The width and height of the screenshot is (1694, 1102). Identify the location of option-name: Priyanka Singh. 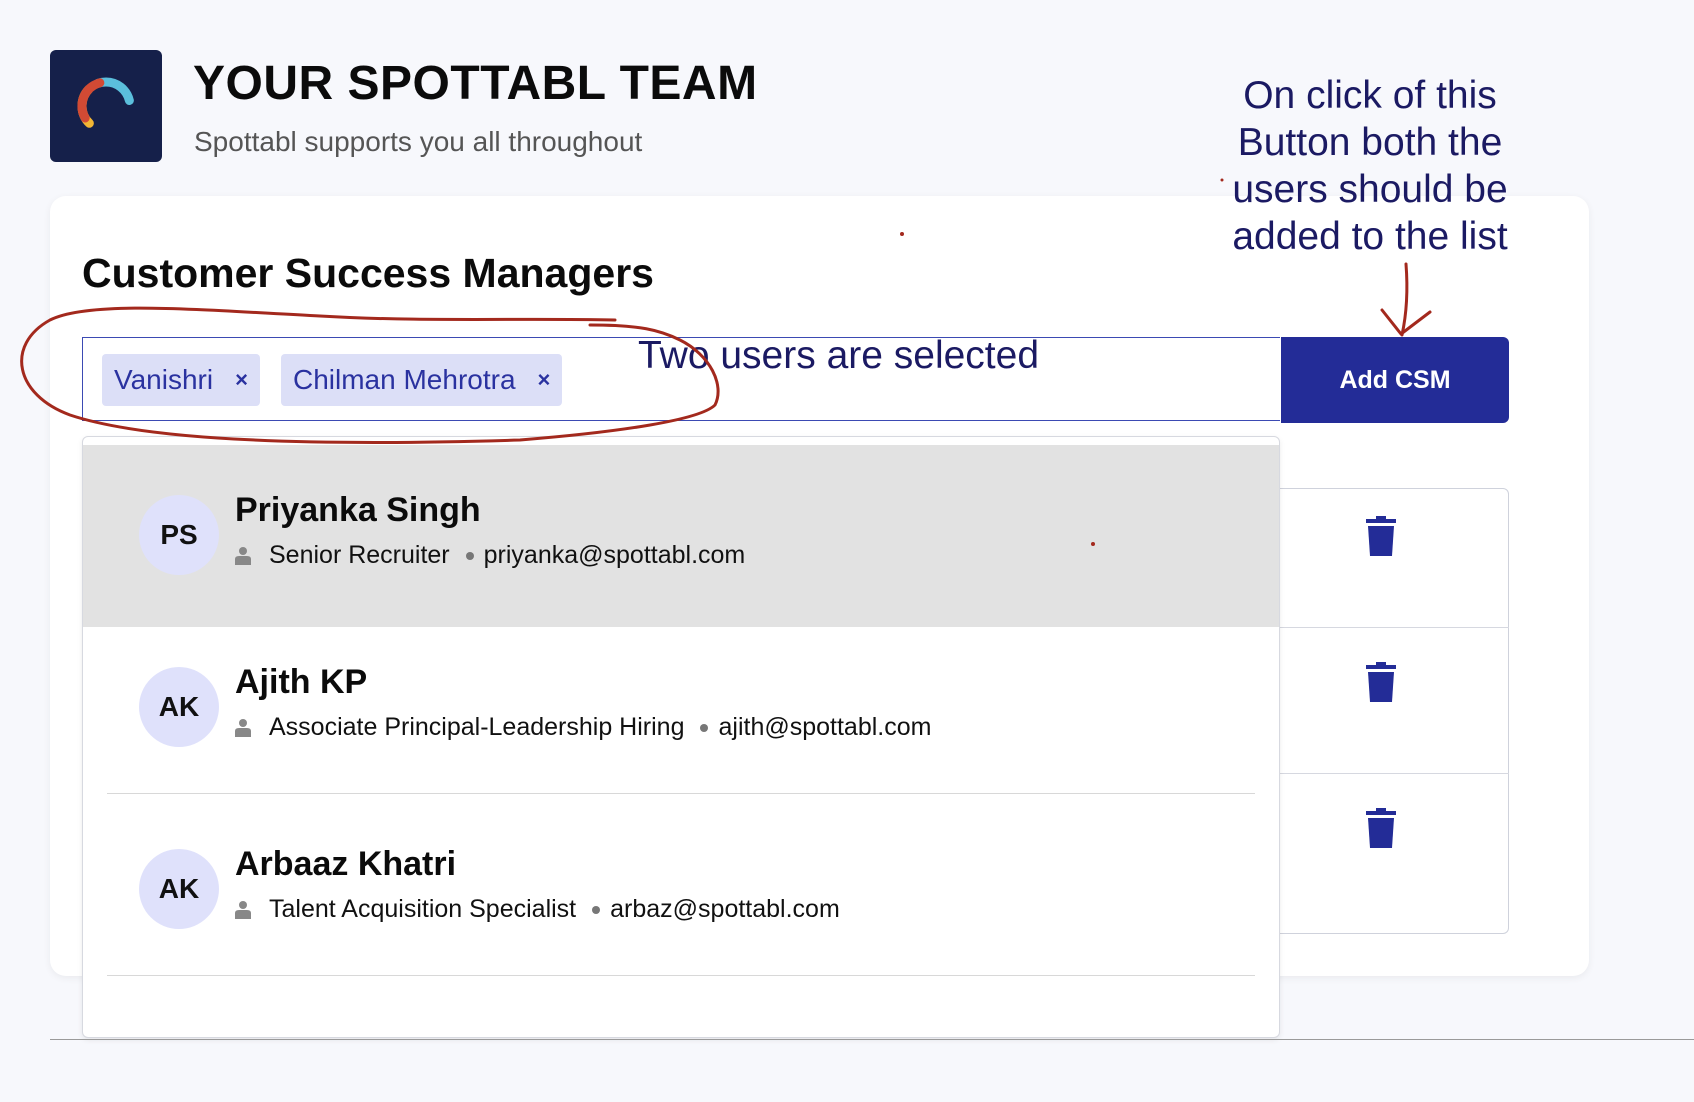
(358, 510).